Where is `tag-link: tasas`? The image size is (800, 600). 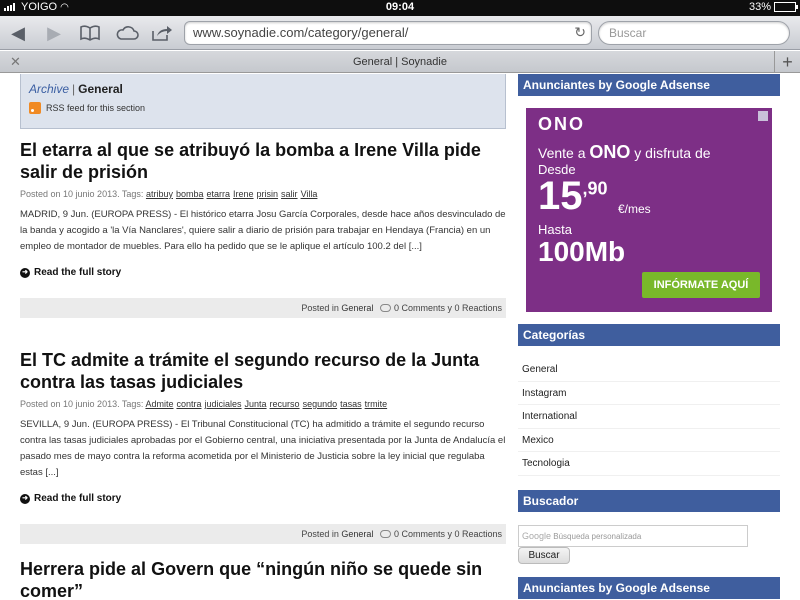
tag-link: tasas is located at coordinates (351, 404).